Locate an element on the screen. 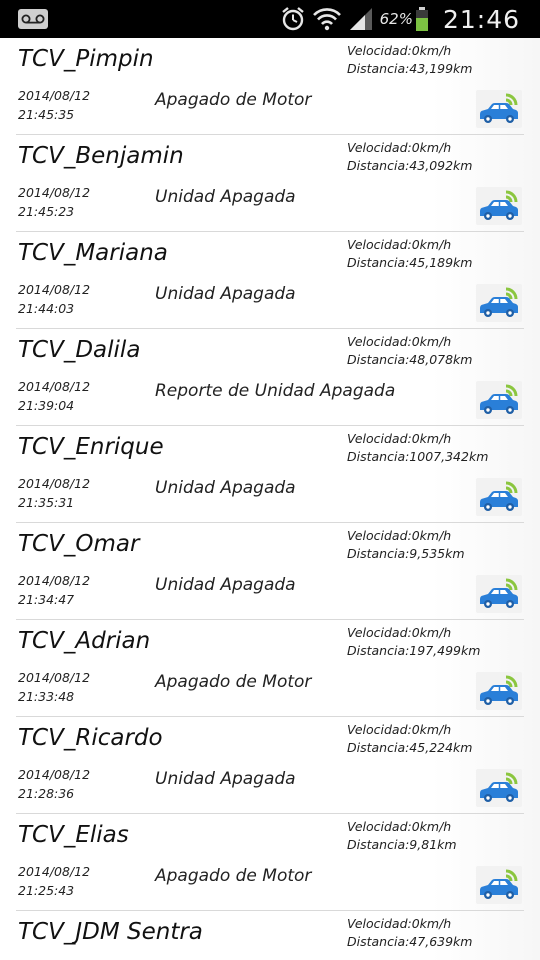  vehicle-distance: Distancia:47,639km is located at coordinates (410, 941).